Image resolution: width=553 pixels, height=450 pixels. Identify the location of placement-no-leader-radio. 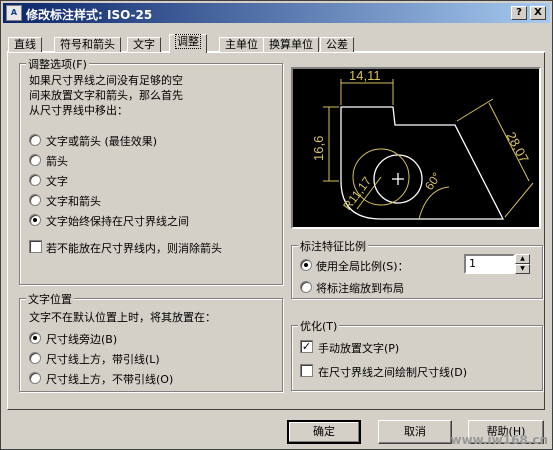
(35, 378).